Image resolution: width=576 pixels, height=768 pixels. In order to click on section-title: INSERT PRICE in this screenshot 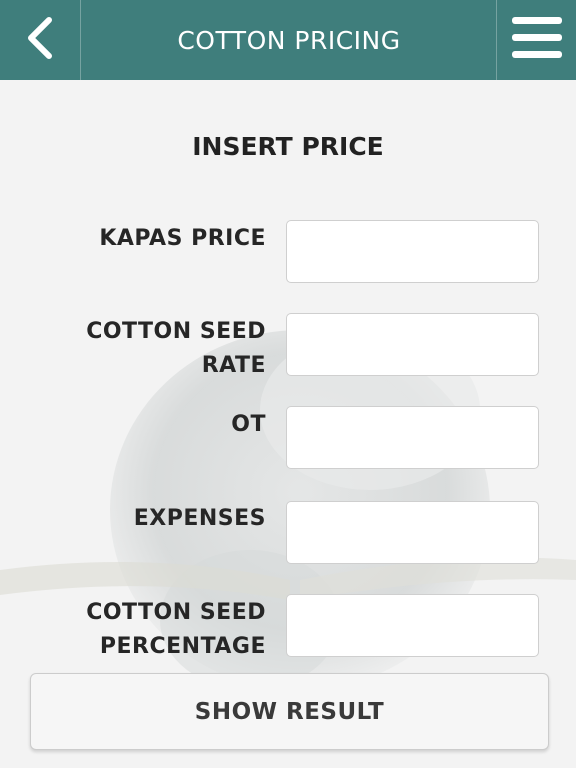, I will do `click(288, 146)`.